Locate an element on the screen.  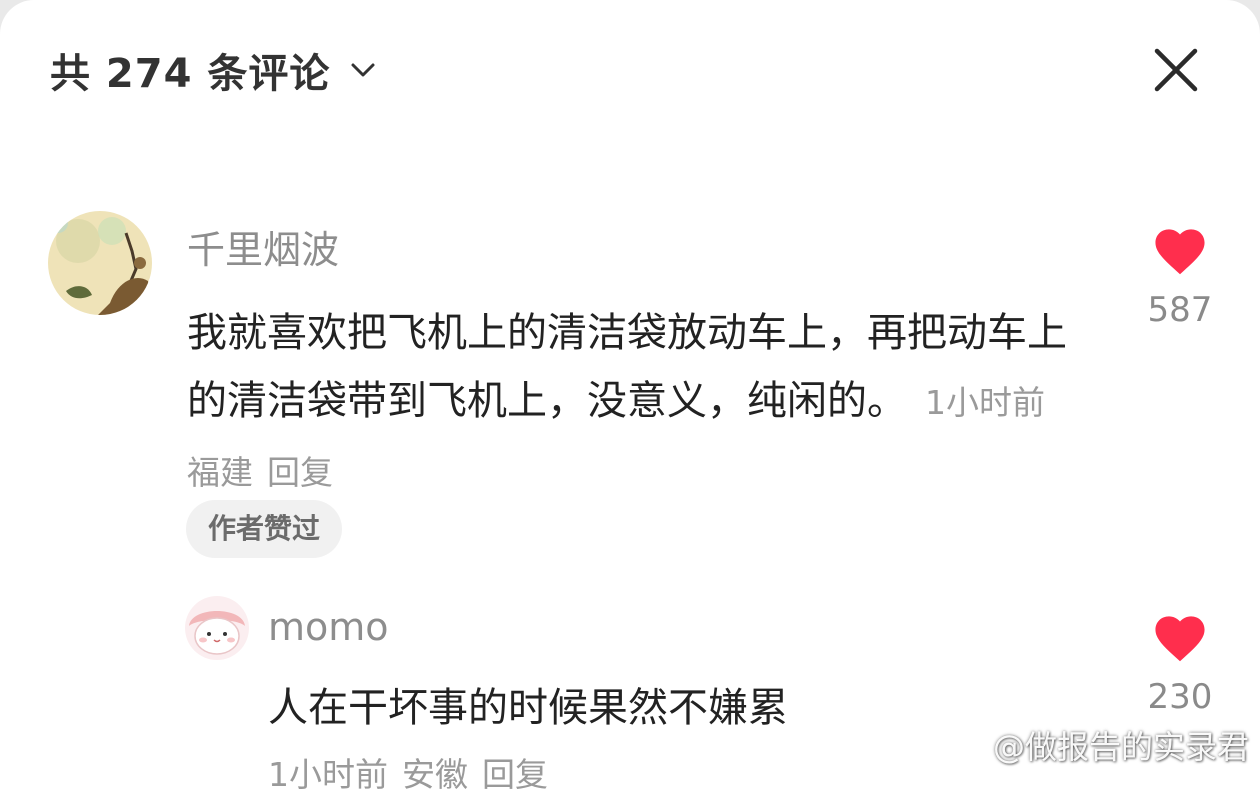
watermark: @做报告的实录君 is located at coordinates (1097, 745).